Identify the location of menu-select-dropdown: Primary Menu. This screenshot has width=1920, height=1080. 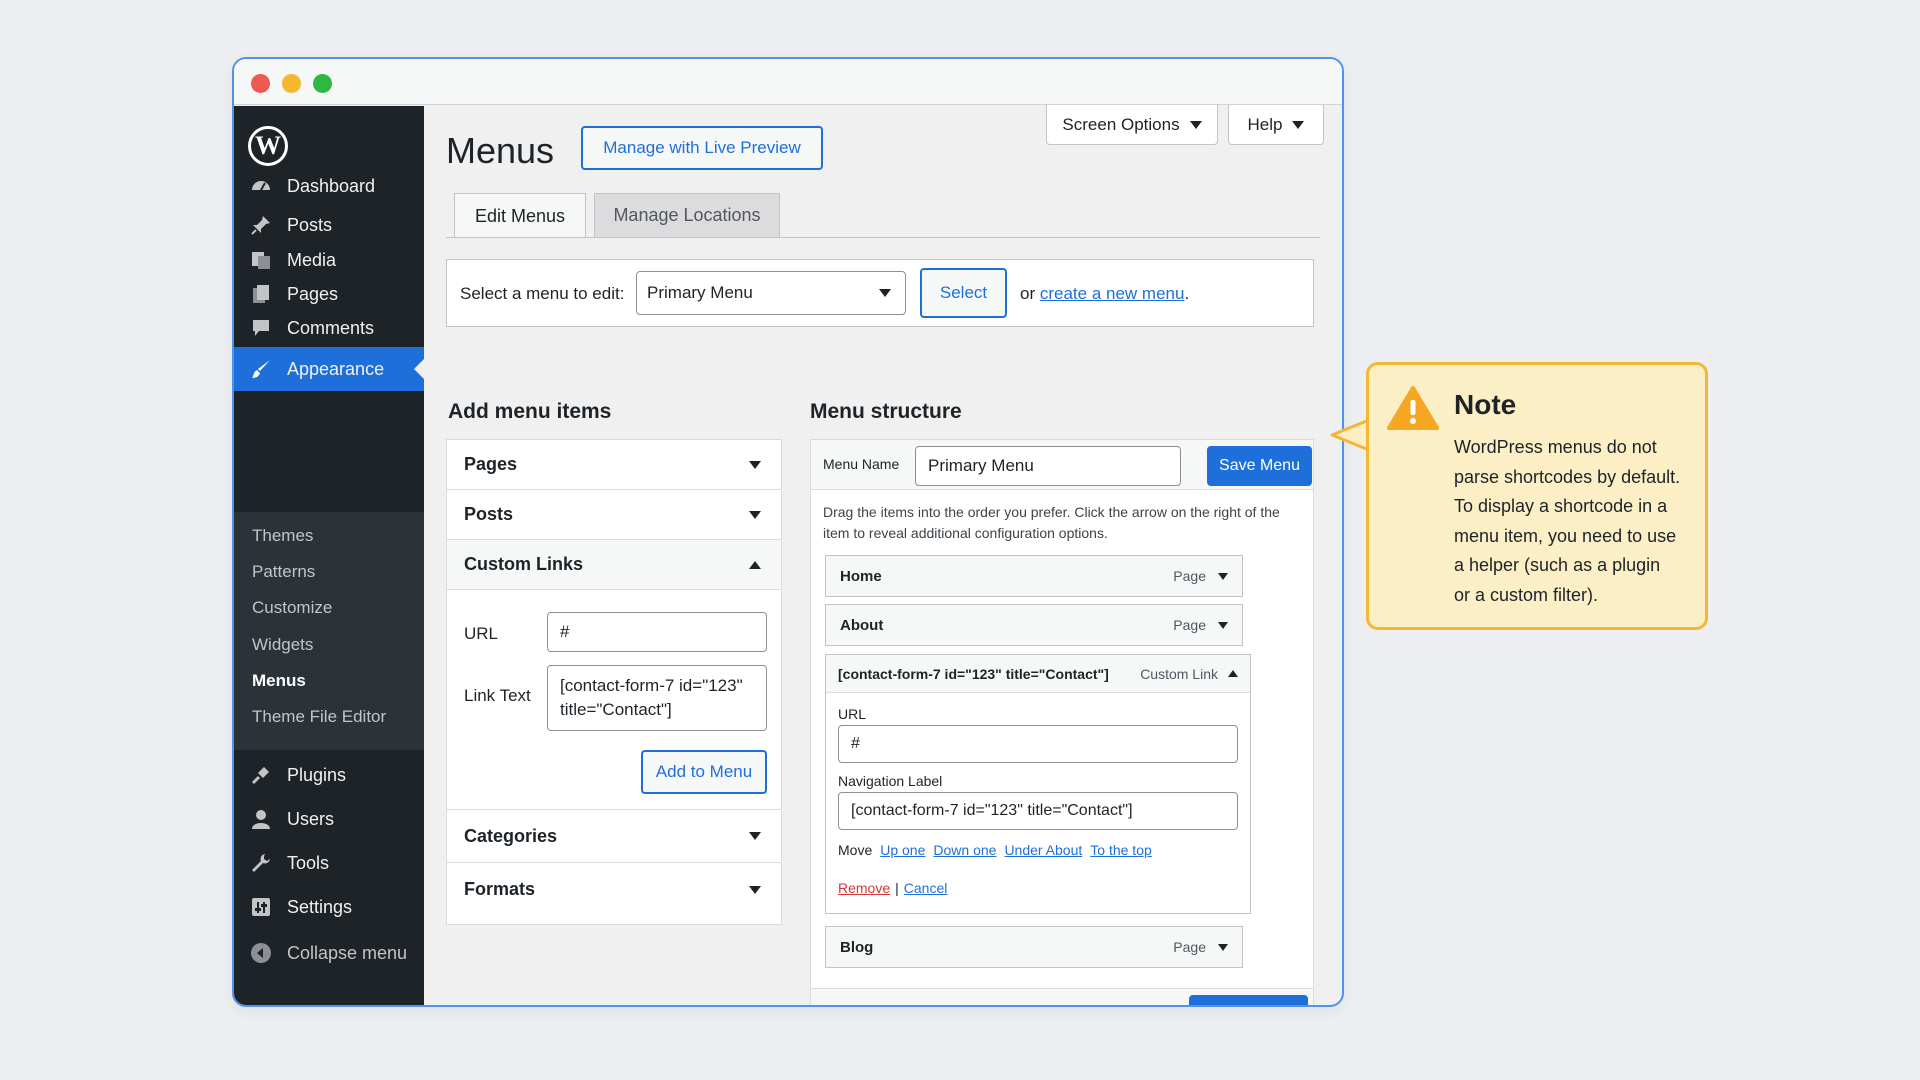
(771, 293).